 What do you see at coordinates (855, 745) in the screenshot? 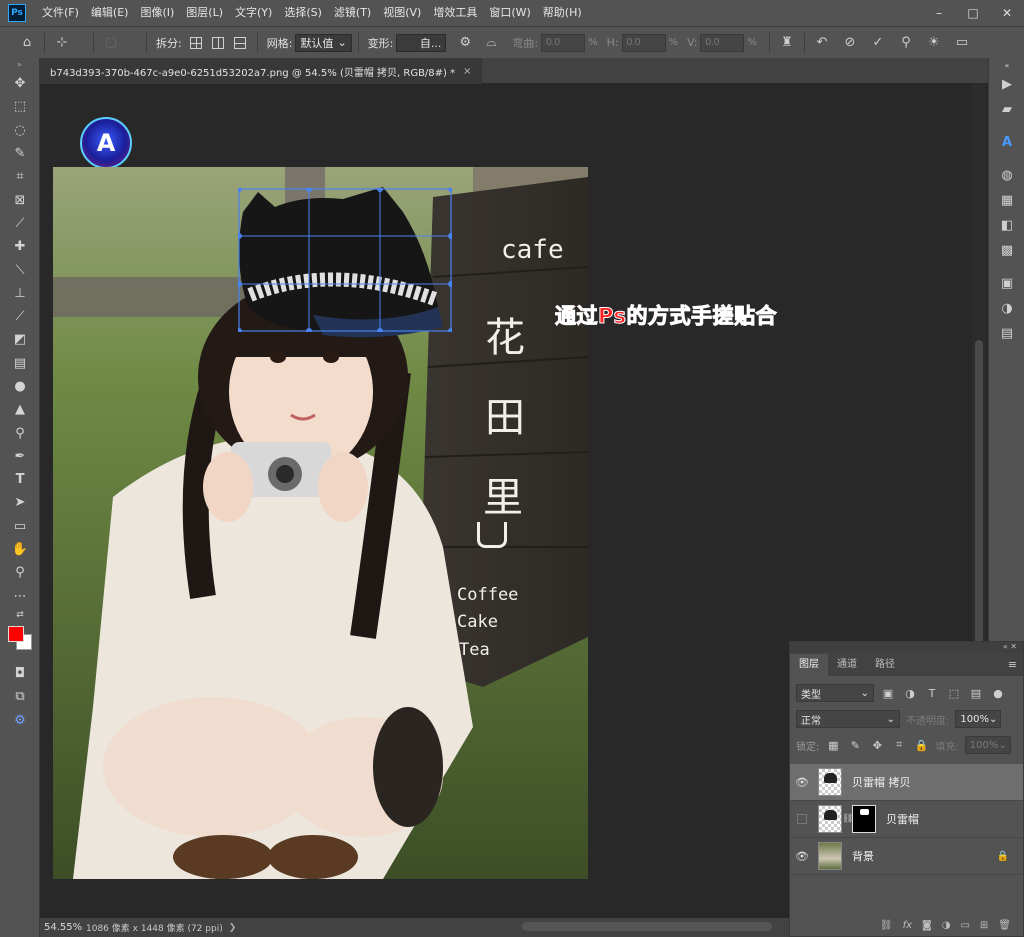
I see `lock-image-icon: ✎` at bounding box center [855, 745].